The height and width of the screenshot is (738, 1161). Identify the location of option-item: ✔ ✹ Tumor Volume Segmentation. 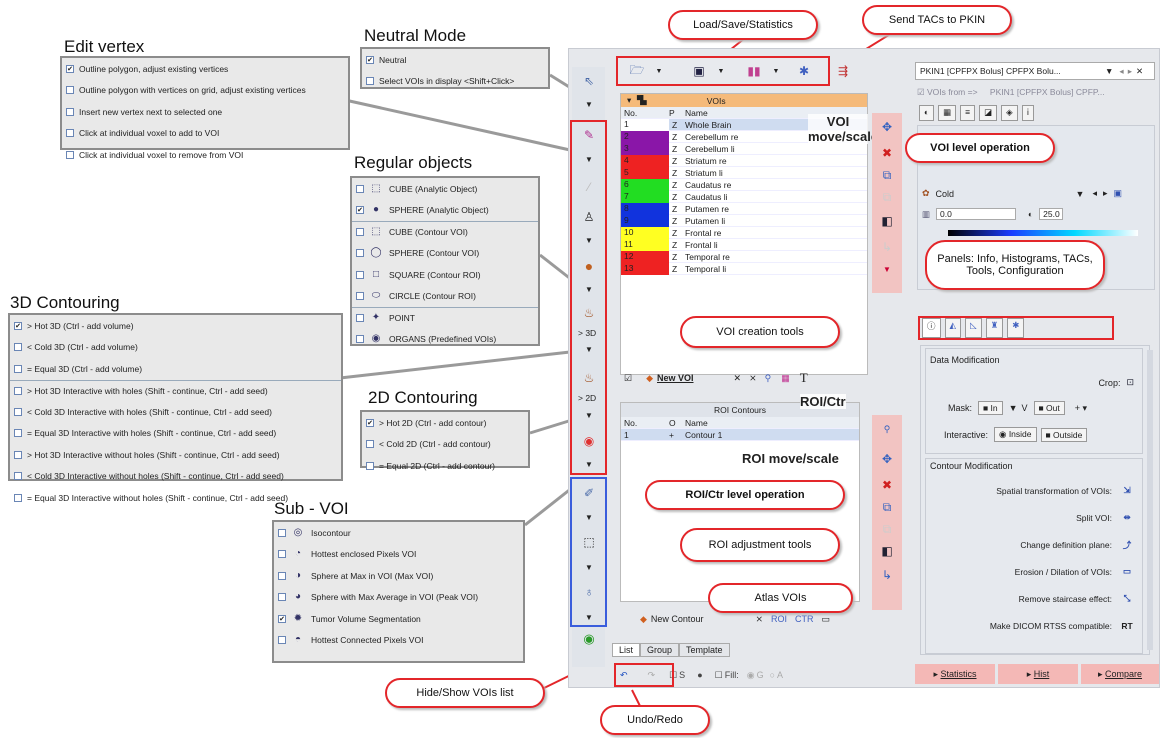
(398, 619).